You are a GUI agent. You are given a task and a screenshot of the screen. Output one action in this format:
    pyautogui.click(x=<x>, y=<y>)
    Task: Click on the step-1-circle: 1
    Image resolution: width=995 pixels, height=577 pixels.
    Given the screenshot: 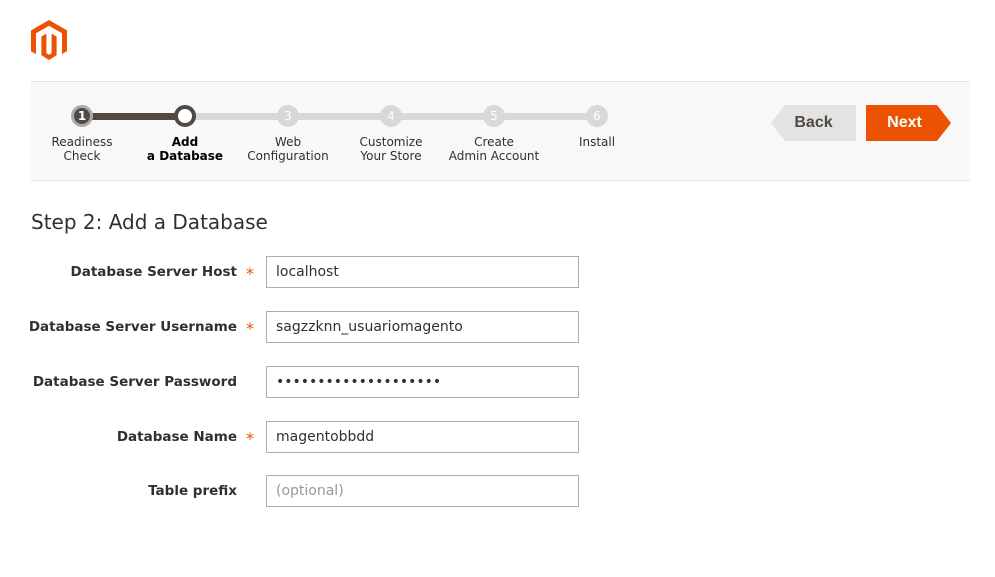 What is the action you would take?
    pyautogui.click(x=82, y=116)
    